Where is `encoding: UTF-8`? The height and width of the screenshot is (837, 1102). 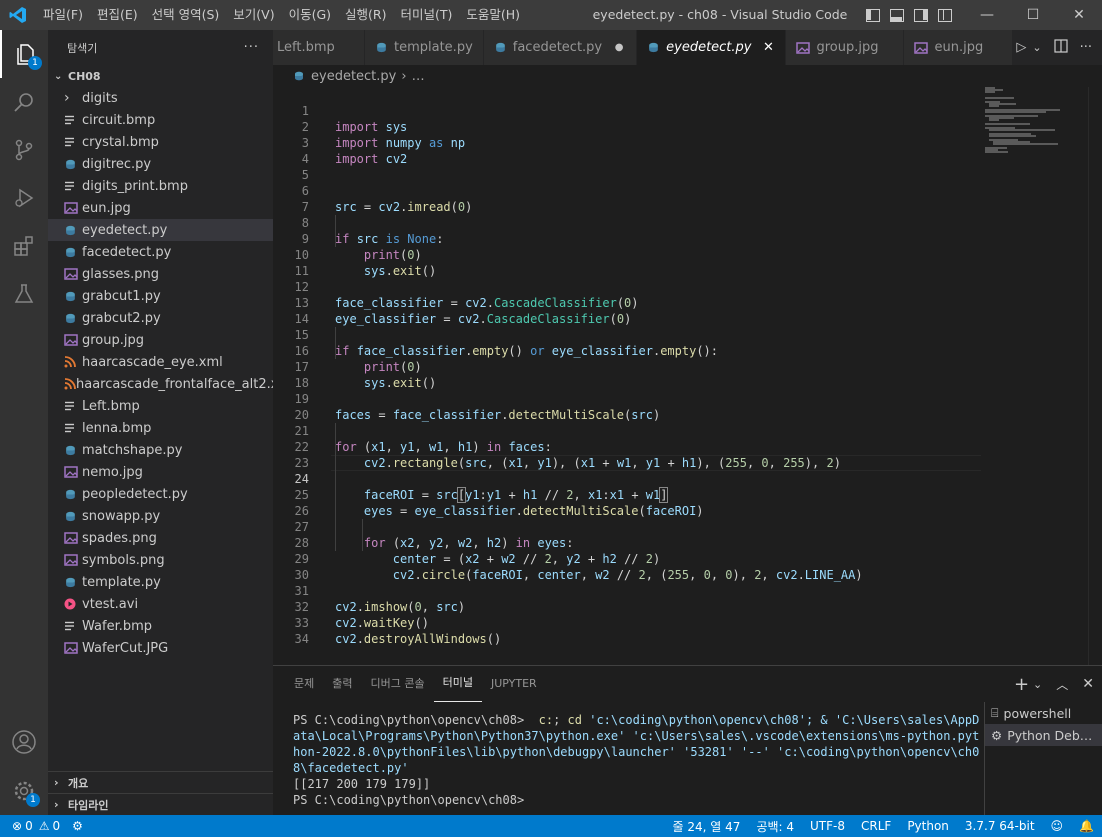 encoding: UTF-8 is located at coordinates (827, 826).